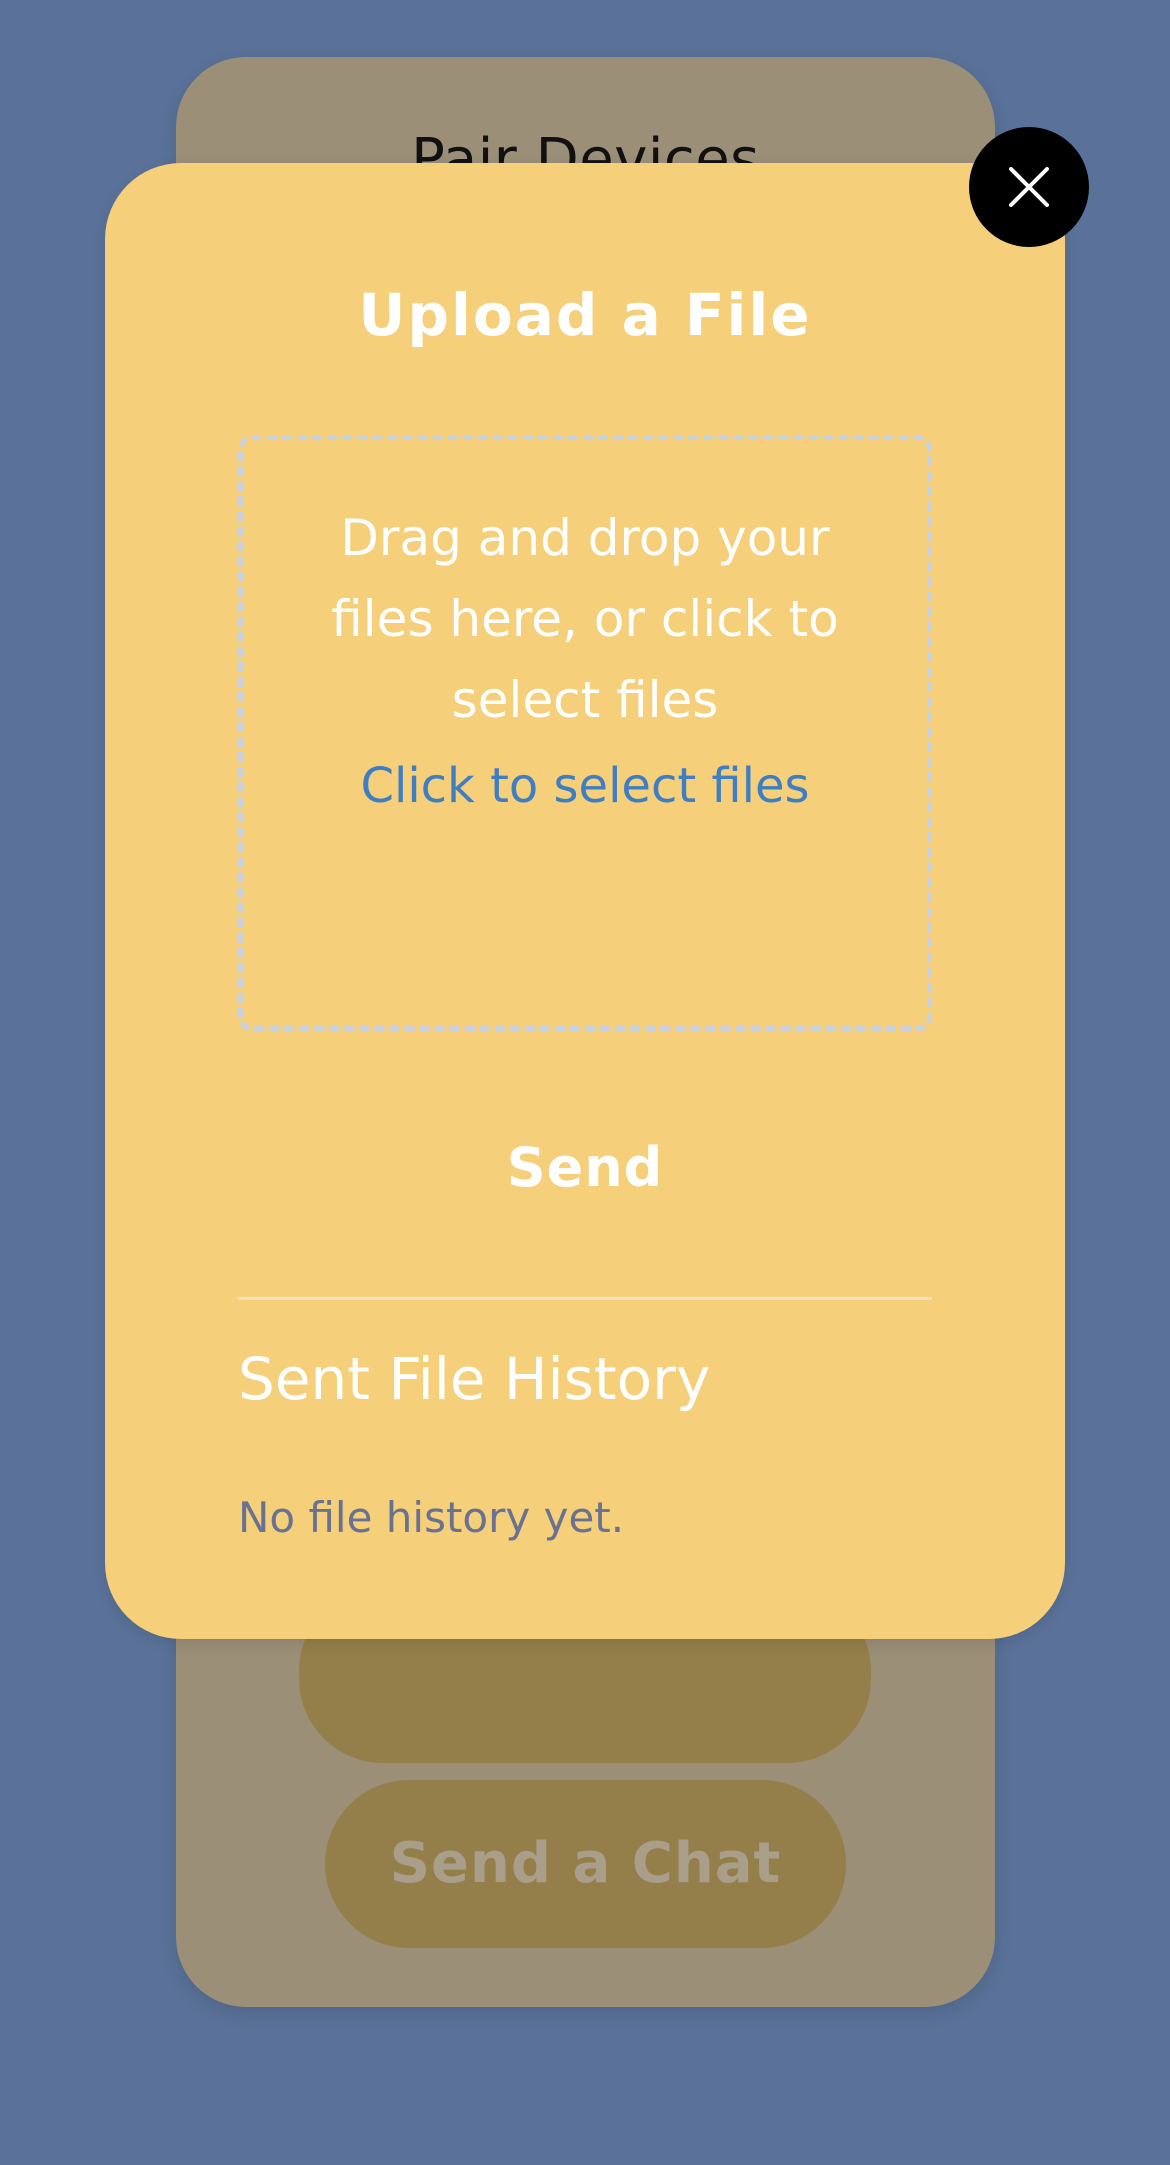  I want to click on close-modal-button, so click(1029, 187).